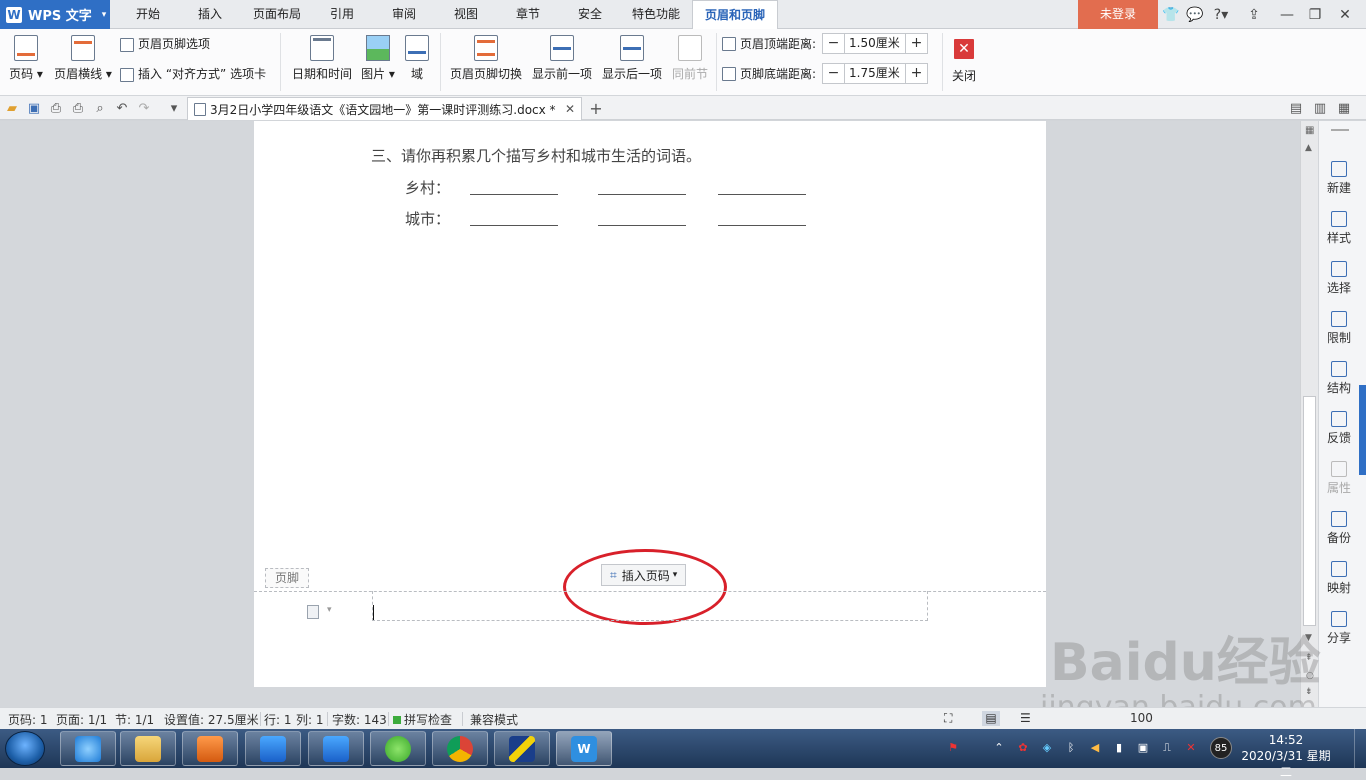  What do you see at coordinates (1171, 15) in the screenshot?
I see `shirt-icon: 👕` at bounding box center [1171, 15].